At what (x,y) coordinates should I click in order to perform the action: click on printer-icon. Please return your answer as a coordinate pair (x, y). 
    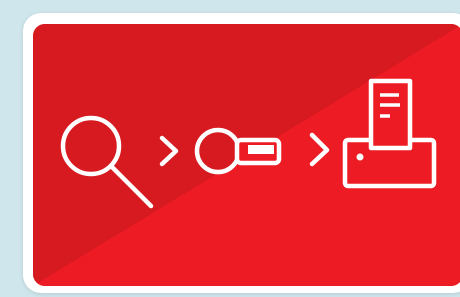
    Looking at the image, I should click on (389, 133).